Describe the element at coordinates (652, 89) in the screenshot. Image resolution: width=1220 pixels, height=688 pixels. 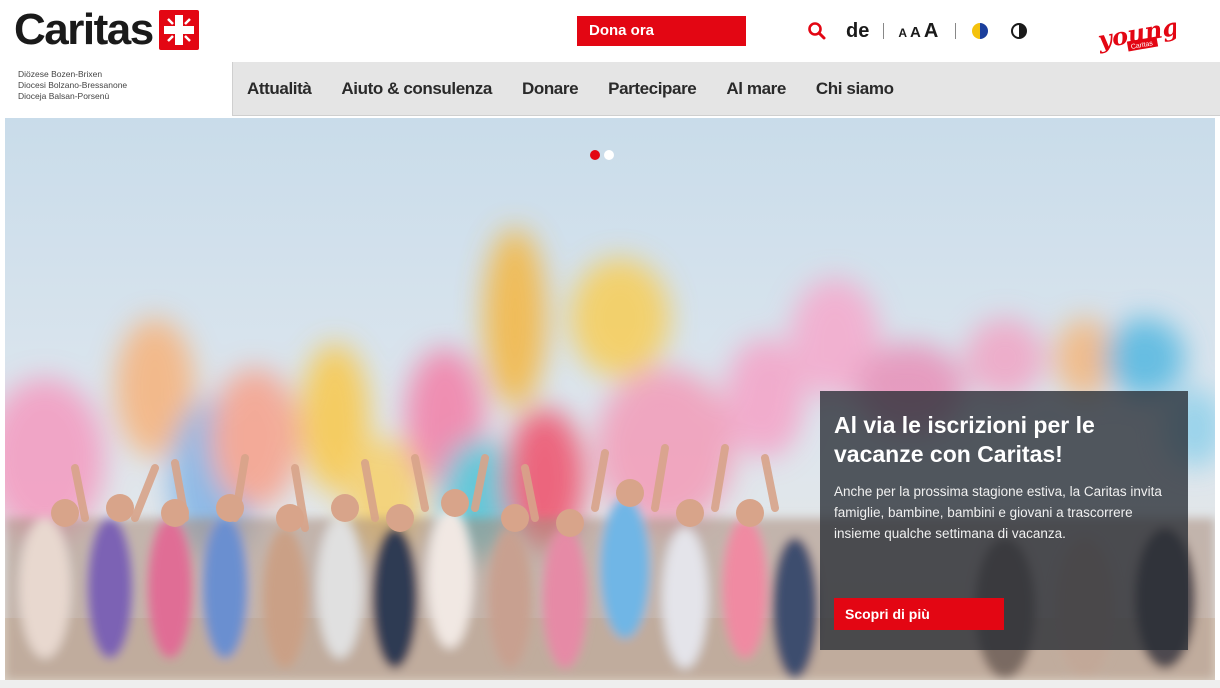
I see `nav-item-partecipare: Partecipare` at that location.